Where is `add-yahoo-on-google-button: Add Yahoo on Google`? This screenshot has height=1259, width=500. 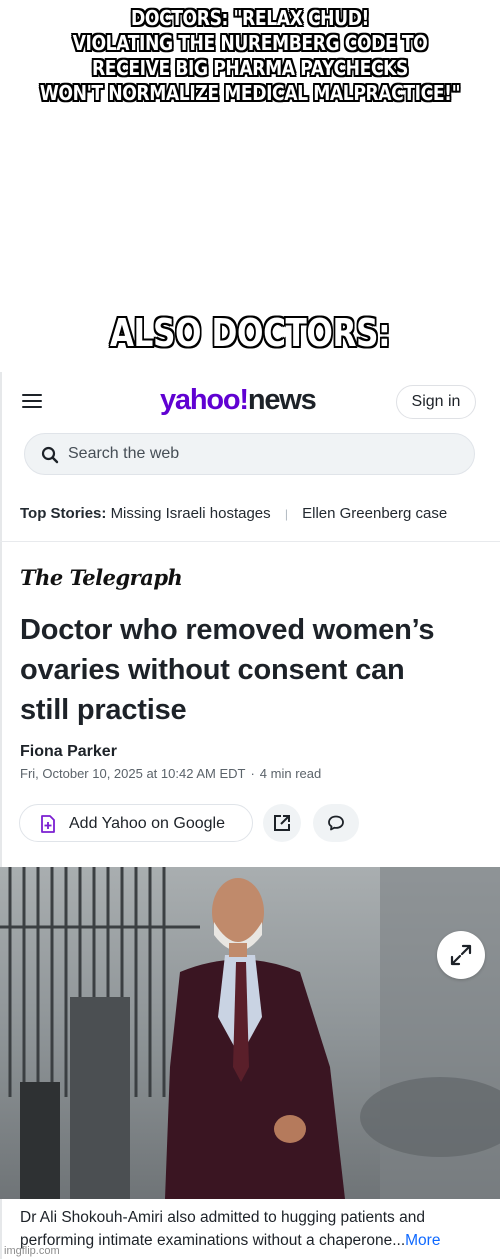 add-yahoo-on-google-button: Add Yahoo on Google is located at coordinates (136, 823).